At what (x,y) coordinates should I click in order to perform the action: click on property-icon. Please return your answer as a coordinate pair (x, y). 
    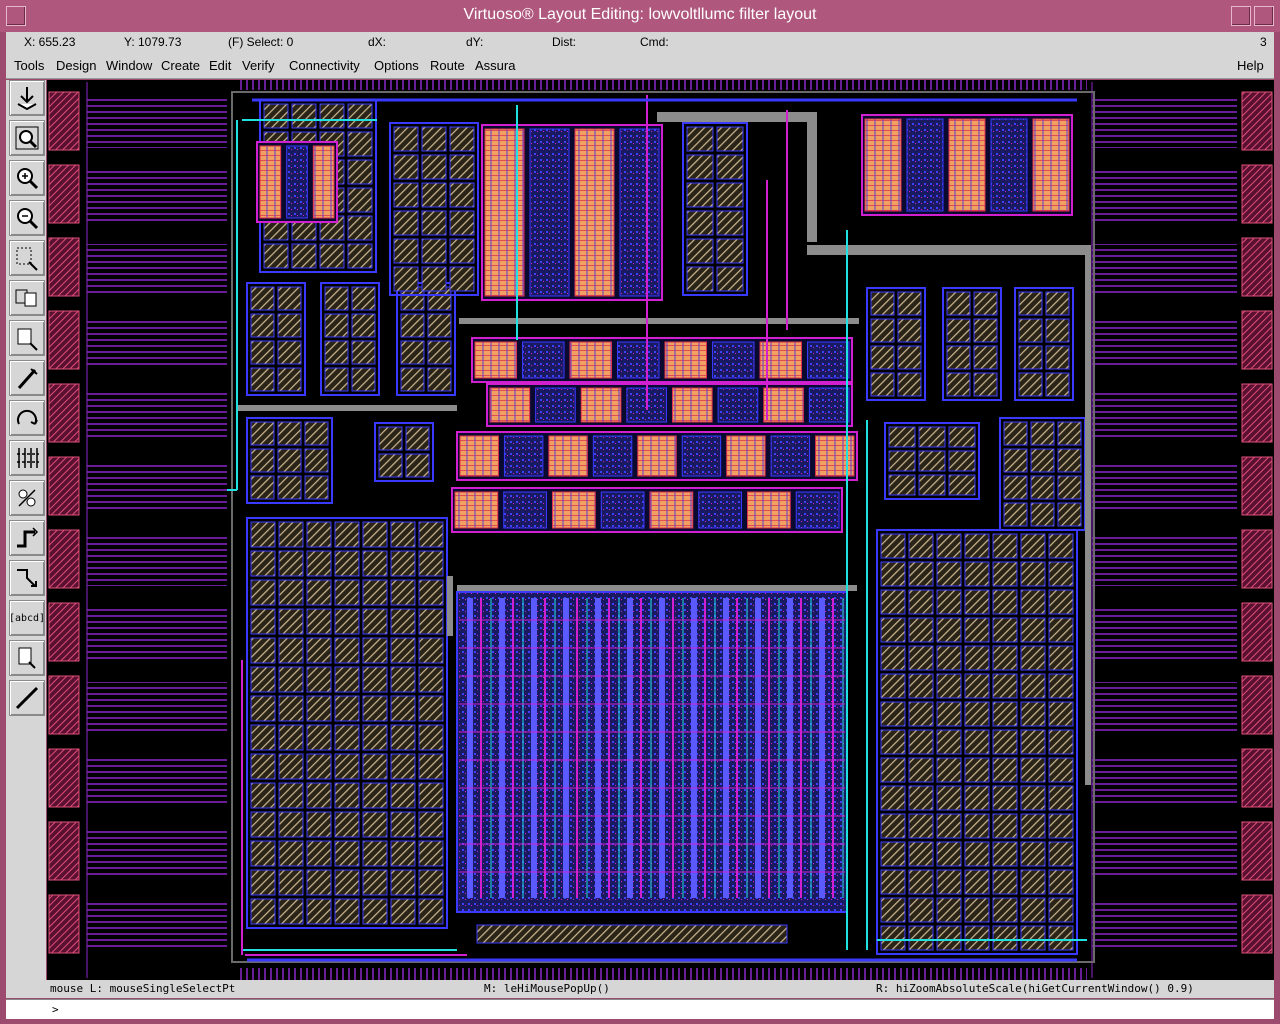
    Looking at the image, I should click on (27, 458).